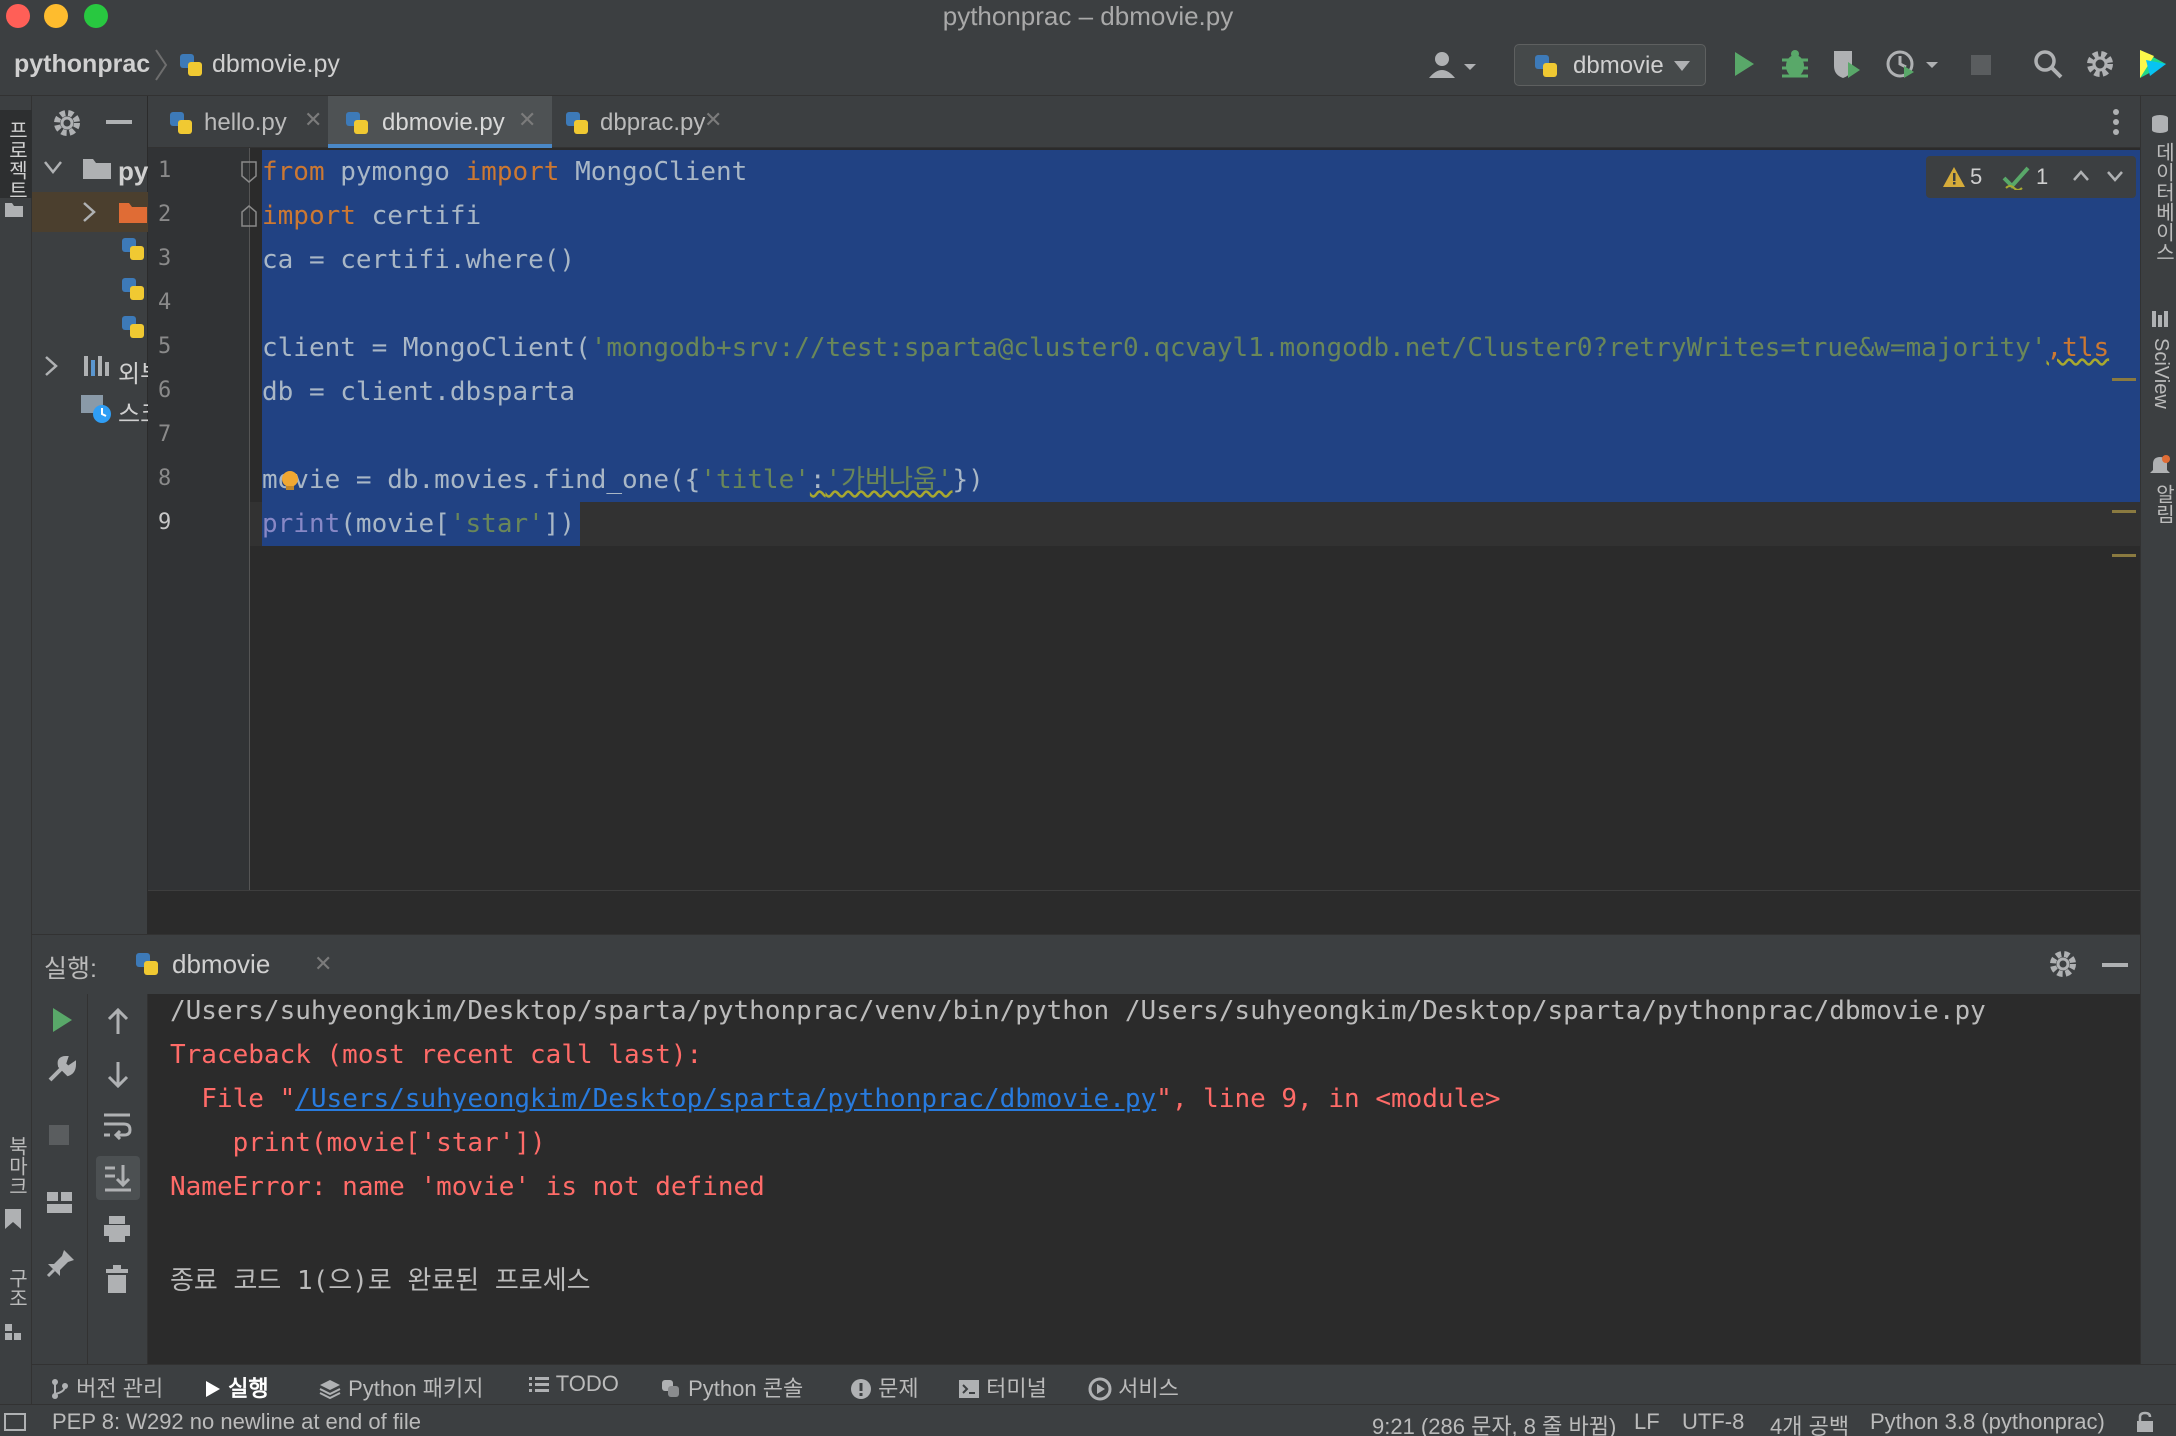 The width and height of the screenshot is (2176, 1436). Describe the element at coordinates (731, 1387) in the screenshot. I see `tool-python-console: Python 콘솔` at that location.